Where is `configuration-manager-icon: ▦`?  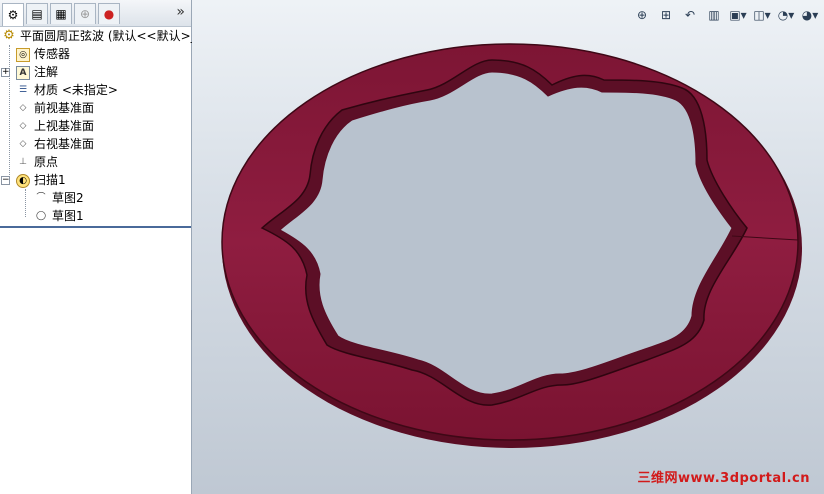
configuration-manager-icon: ▦ is located at coordinates (61, 14).